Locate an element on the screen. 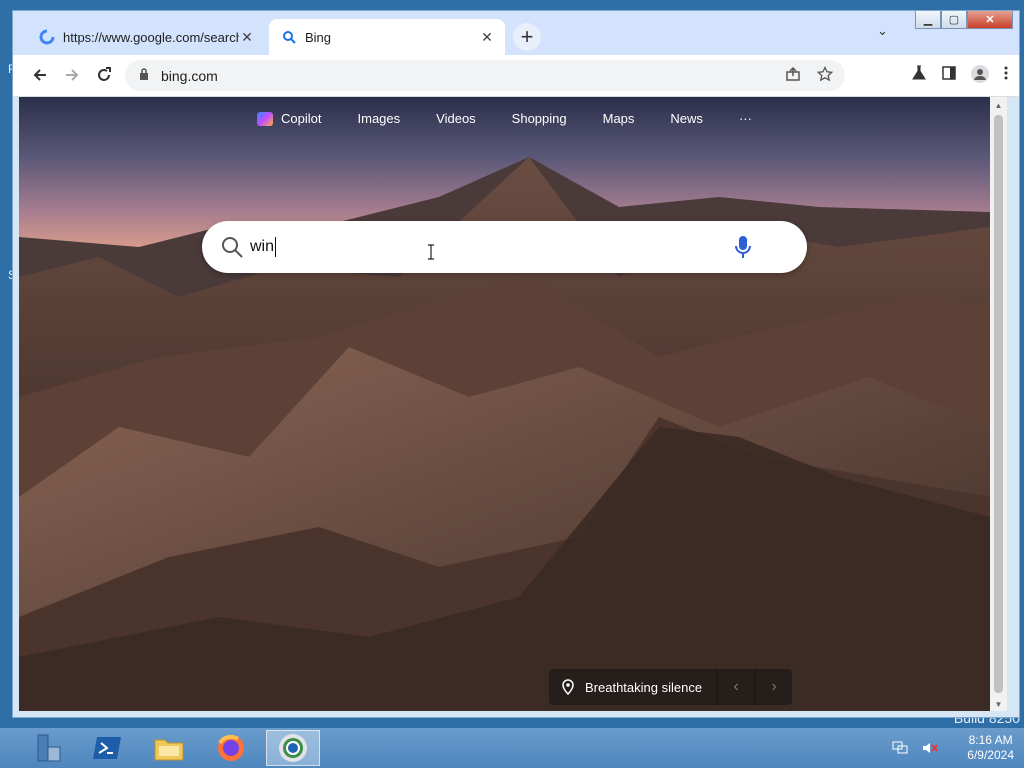 This screenshot has width=1024, height=768. browser-toolbar: bing.com is located at coordinates (516, 76).